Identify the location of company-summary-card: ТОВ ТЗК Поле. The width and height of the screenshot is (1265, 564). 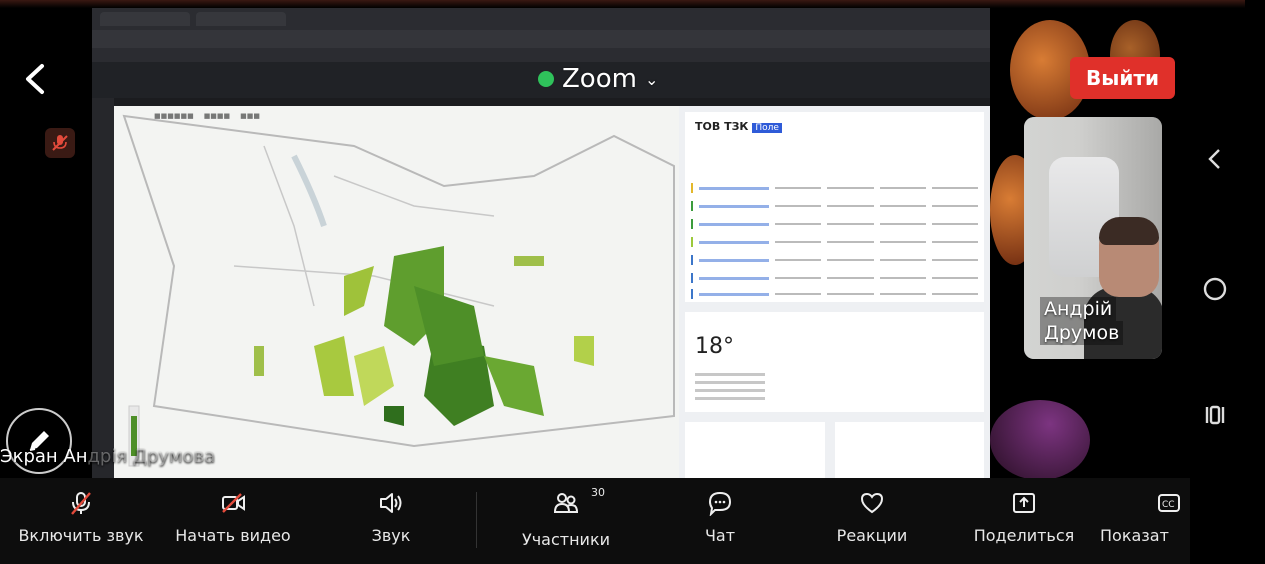
(834, 207).